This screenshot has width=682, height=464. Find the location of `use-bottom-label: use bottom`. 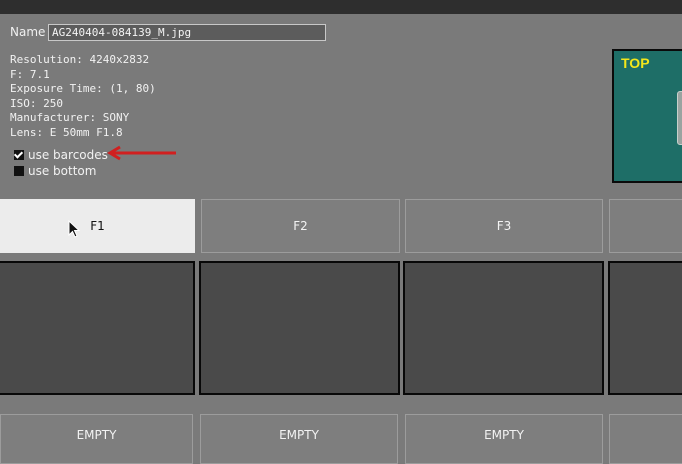

use-bottom-label: use bottom is located at coordinates (62, 171).